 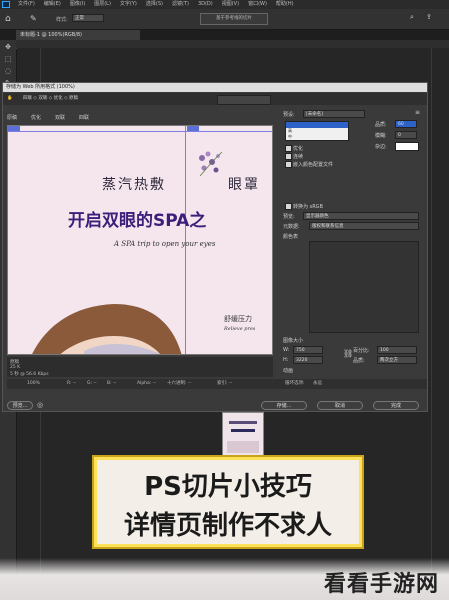 What do you see at coordinates (317, 137) in the screenshot?
I see `dropdown-item: 中` at bounding box center [317, 137].